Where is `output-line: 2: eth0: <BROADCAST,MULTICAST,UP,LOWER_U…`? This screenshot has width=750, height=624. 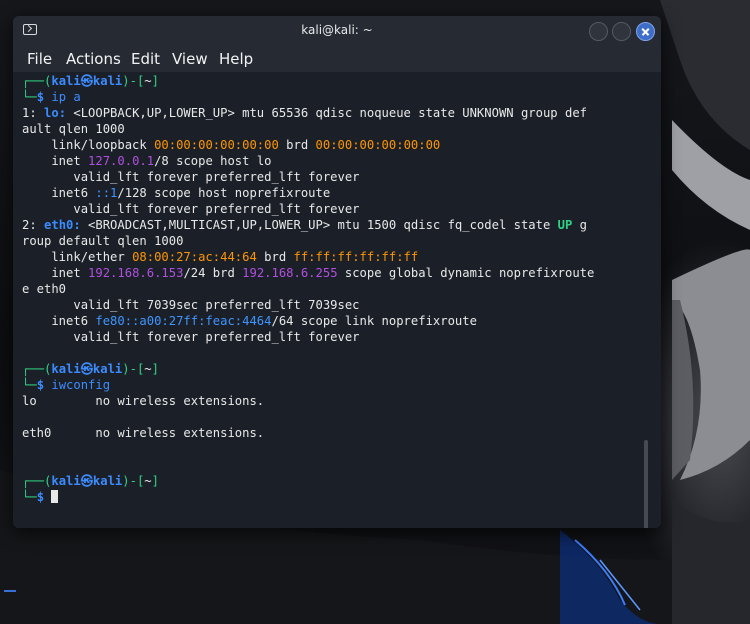 output-line: 2: eth0: <BROADCAST,MULTICAST,UP,LOWER_U… is located at coordinates (305, 225).